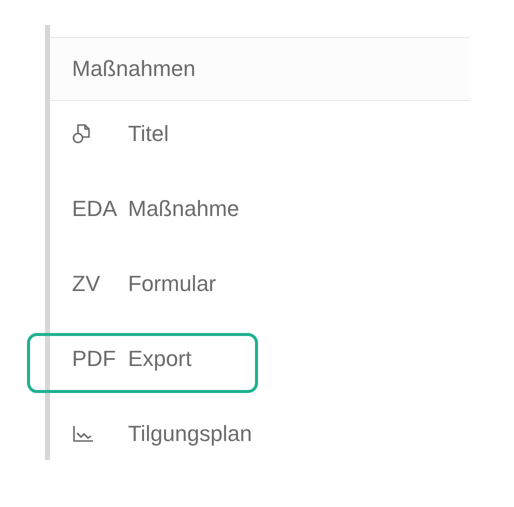  What do you see at coordinates (260, 69) in the screenshot?
I see `panel-header: Maßnahmen` at bounding box center [260, 69].